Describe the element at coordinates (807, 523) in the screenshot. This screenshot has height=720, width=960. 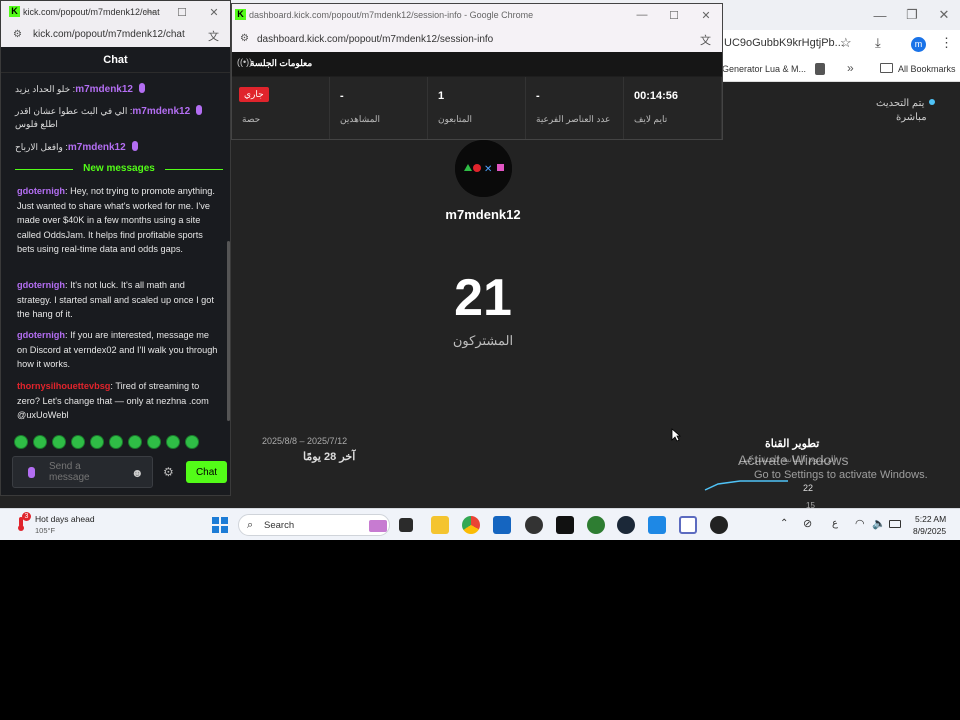
I see `network-icon: ⊘` at that location.